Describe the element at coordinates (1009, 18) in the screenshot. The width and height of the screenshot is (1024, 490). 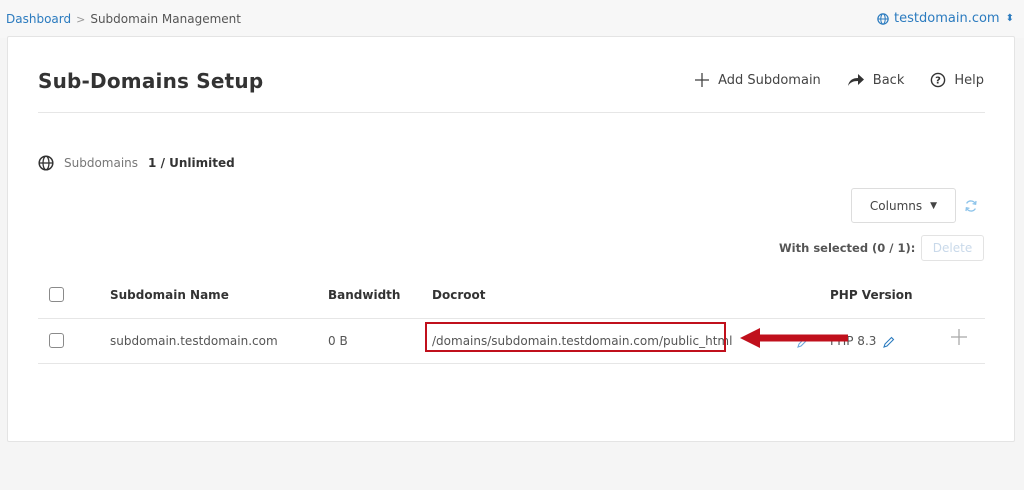
I see `up-down-chevron-icon: ⬍` at that location.